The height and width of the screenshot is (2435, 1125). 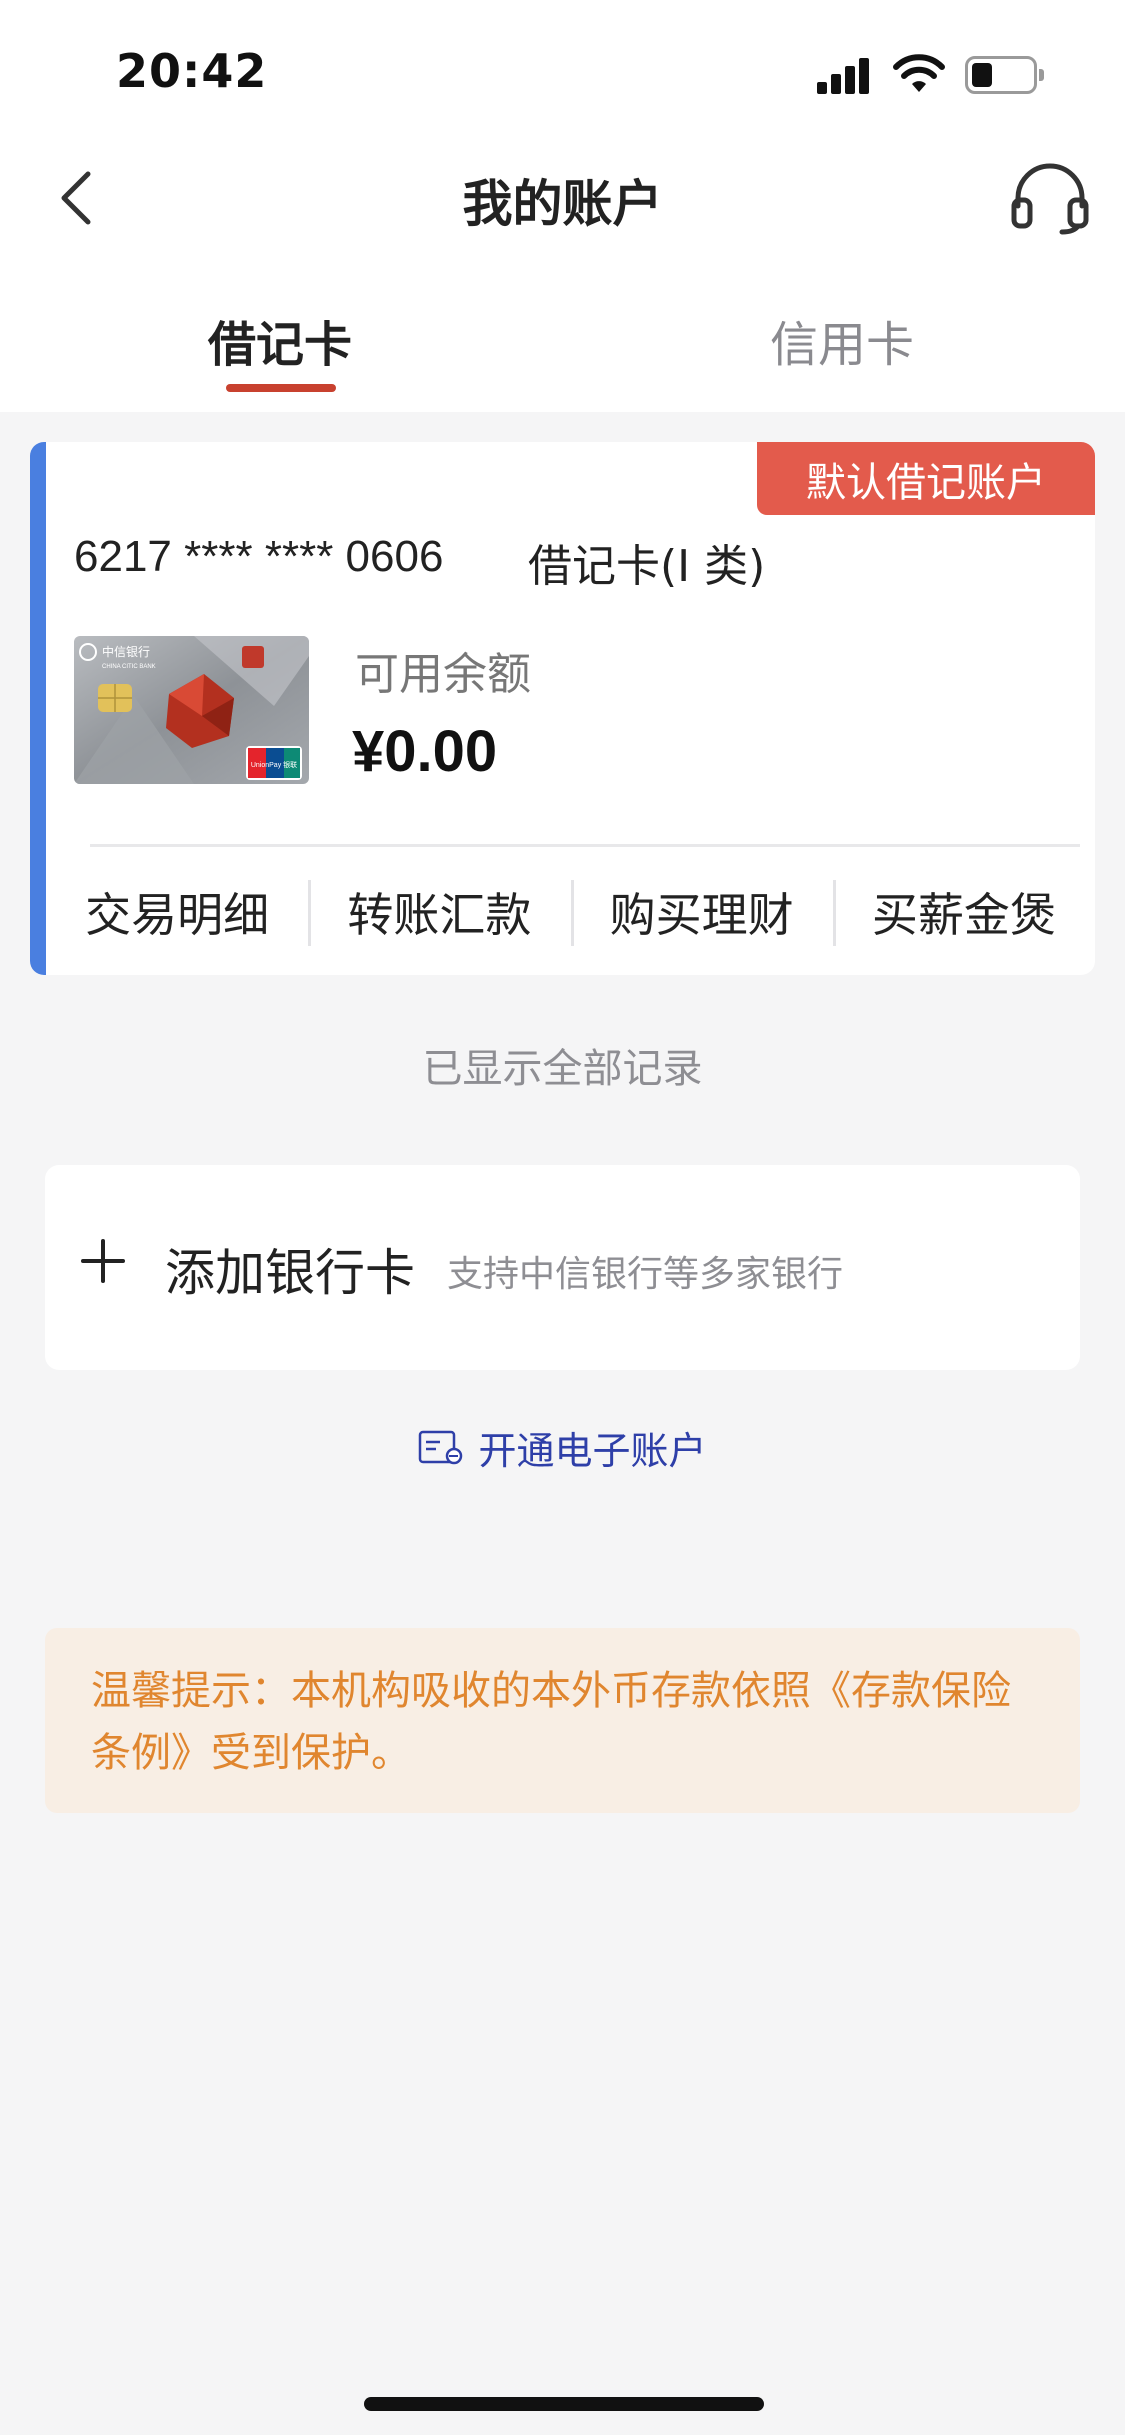 What do you see at coordinates (926, 478) in the screenshot?
I see `default-account-badge: 默认借记账户` at bounding box center [926, 478].